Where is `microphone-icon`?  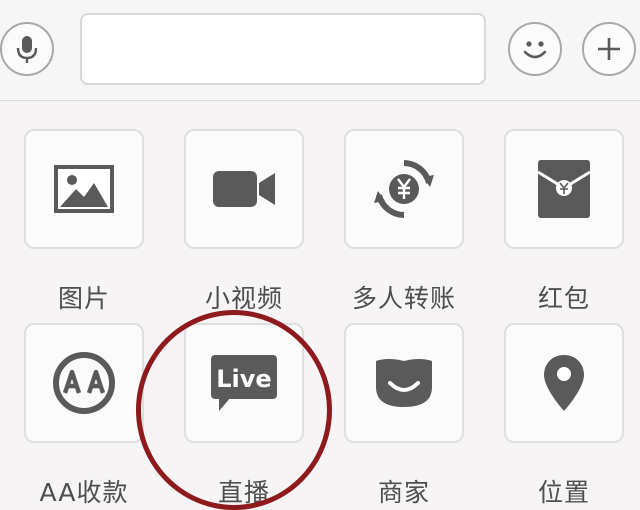 microphone-icon is located at coordinates (27, 49).